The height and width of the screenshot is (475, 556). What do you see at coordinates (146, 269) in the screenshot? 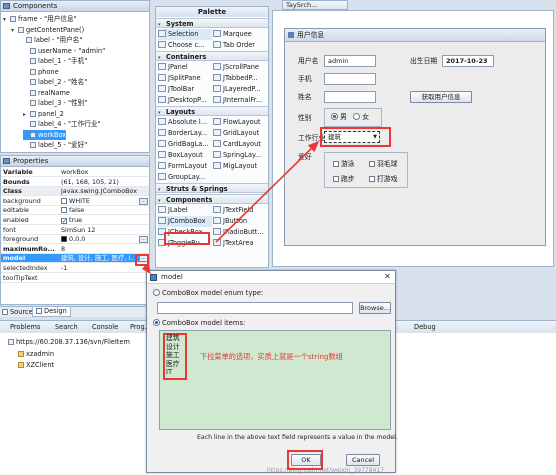
I see `arrow-to-dialog` at bounding box center [146, 269].